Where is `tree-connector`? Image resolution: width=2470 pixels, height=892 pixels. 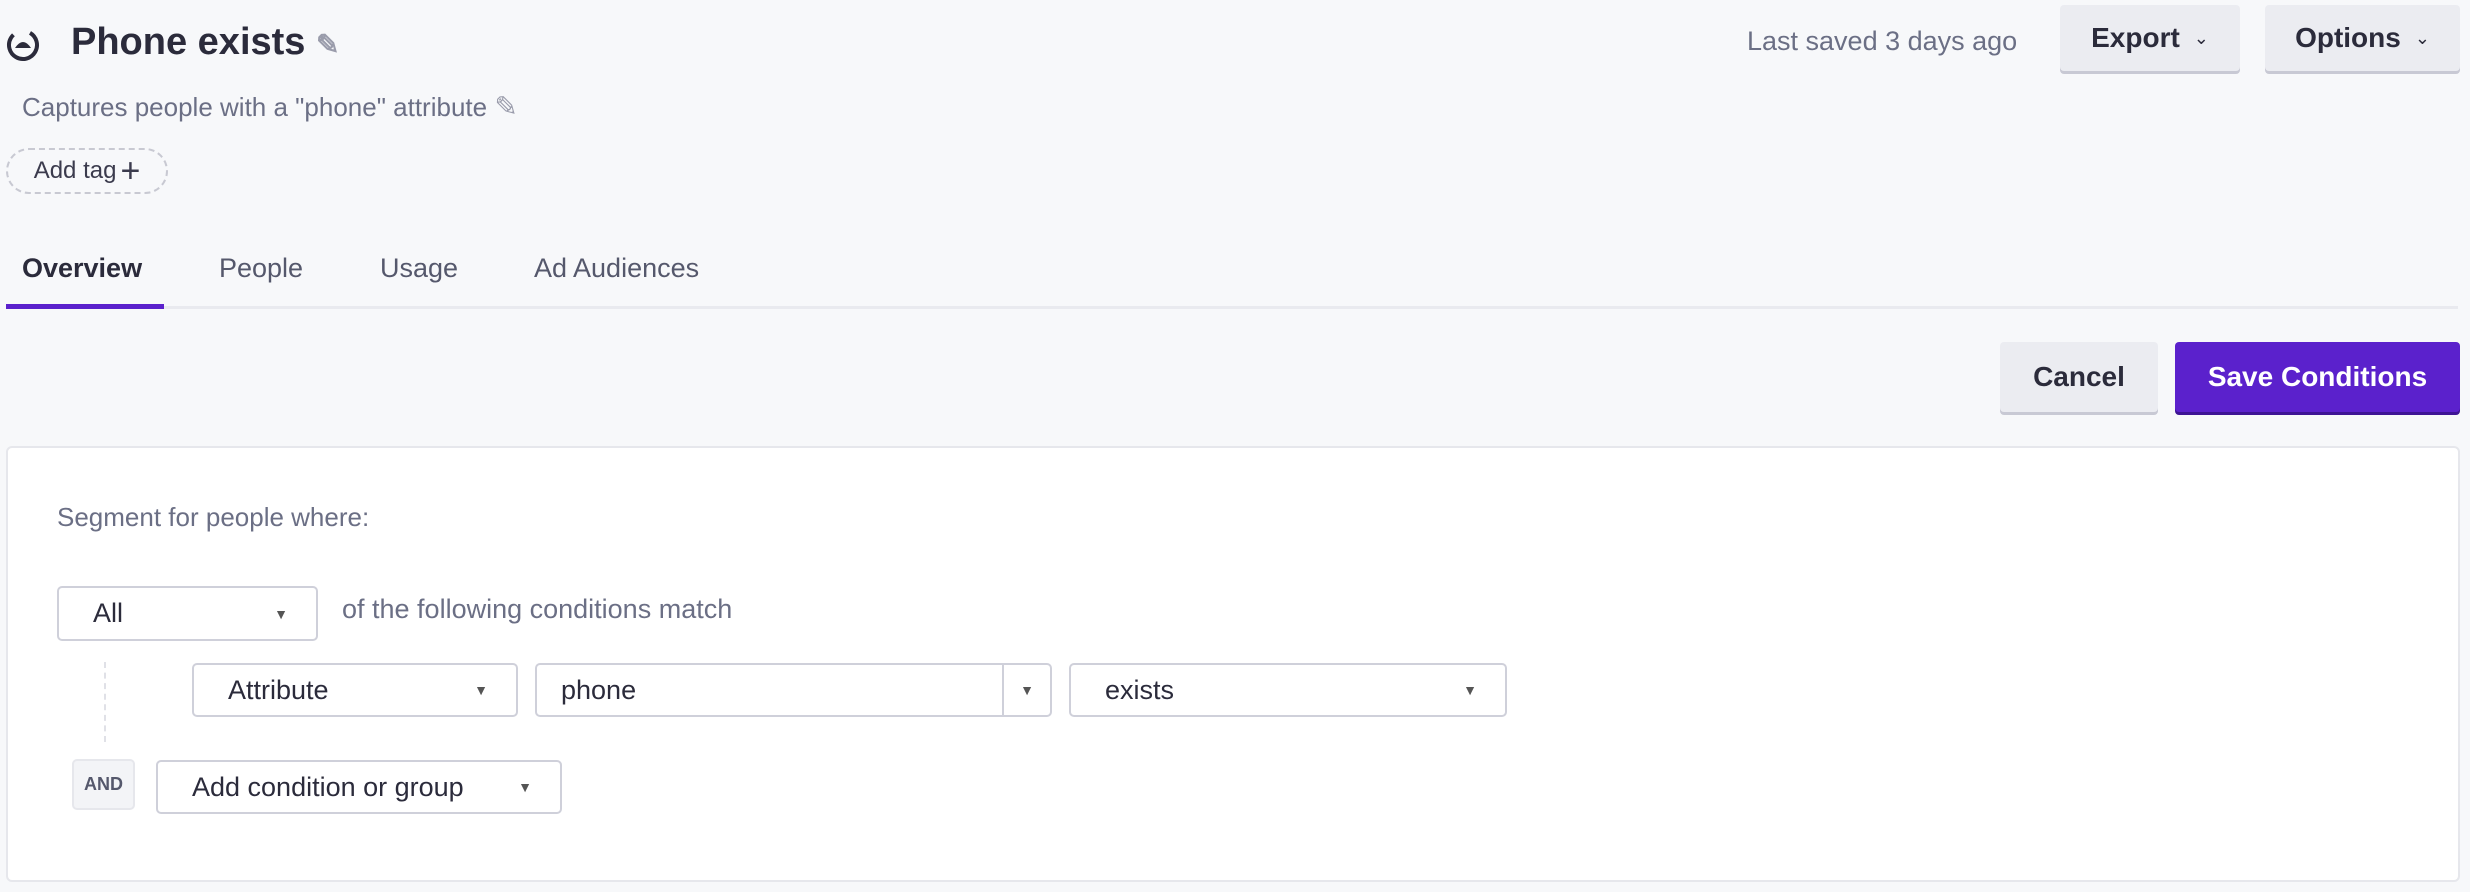
tree-connector is located at coordinates (105, 702).